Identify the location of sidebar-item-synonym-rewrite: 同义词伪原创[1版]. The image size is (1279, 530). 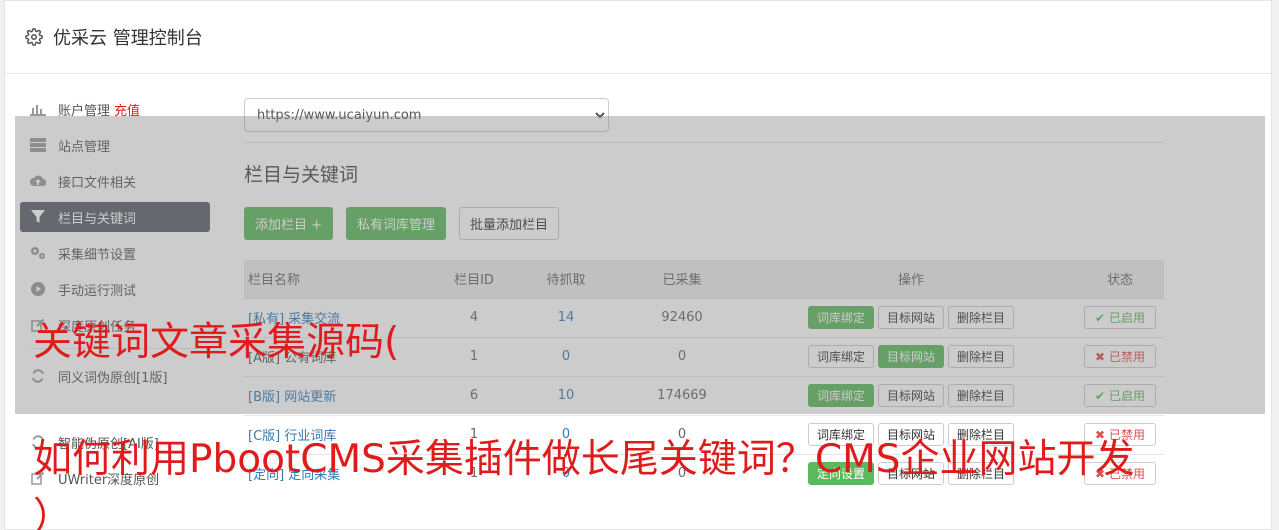
(115, 376).